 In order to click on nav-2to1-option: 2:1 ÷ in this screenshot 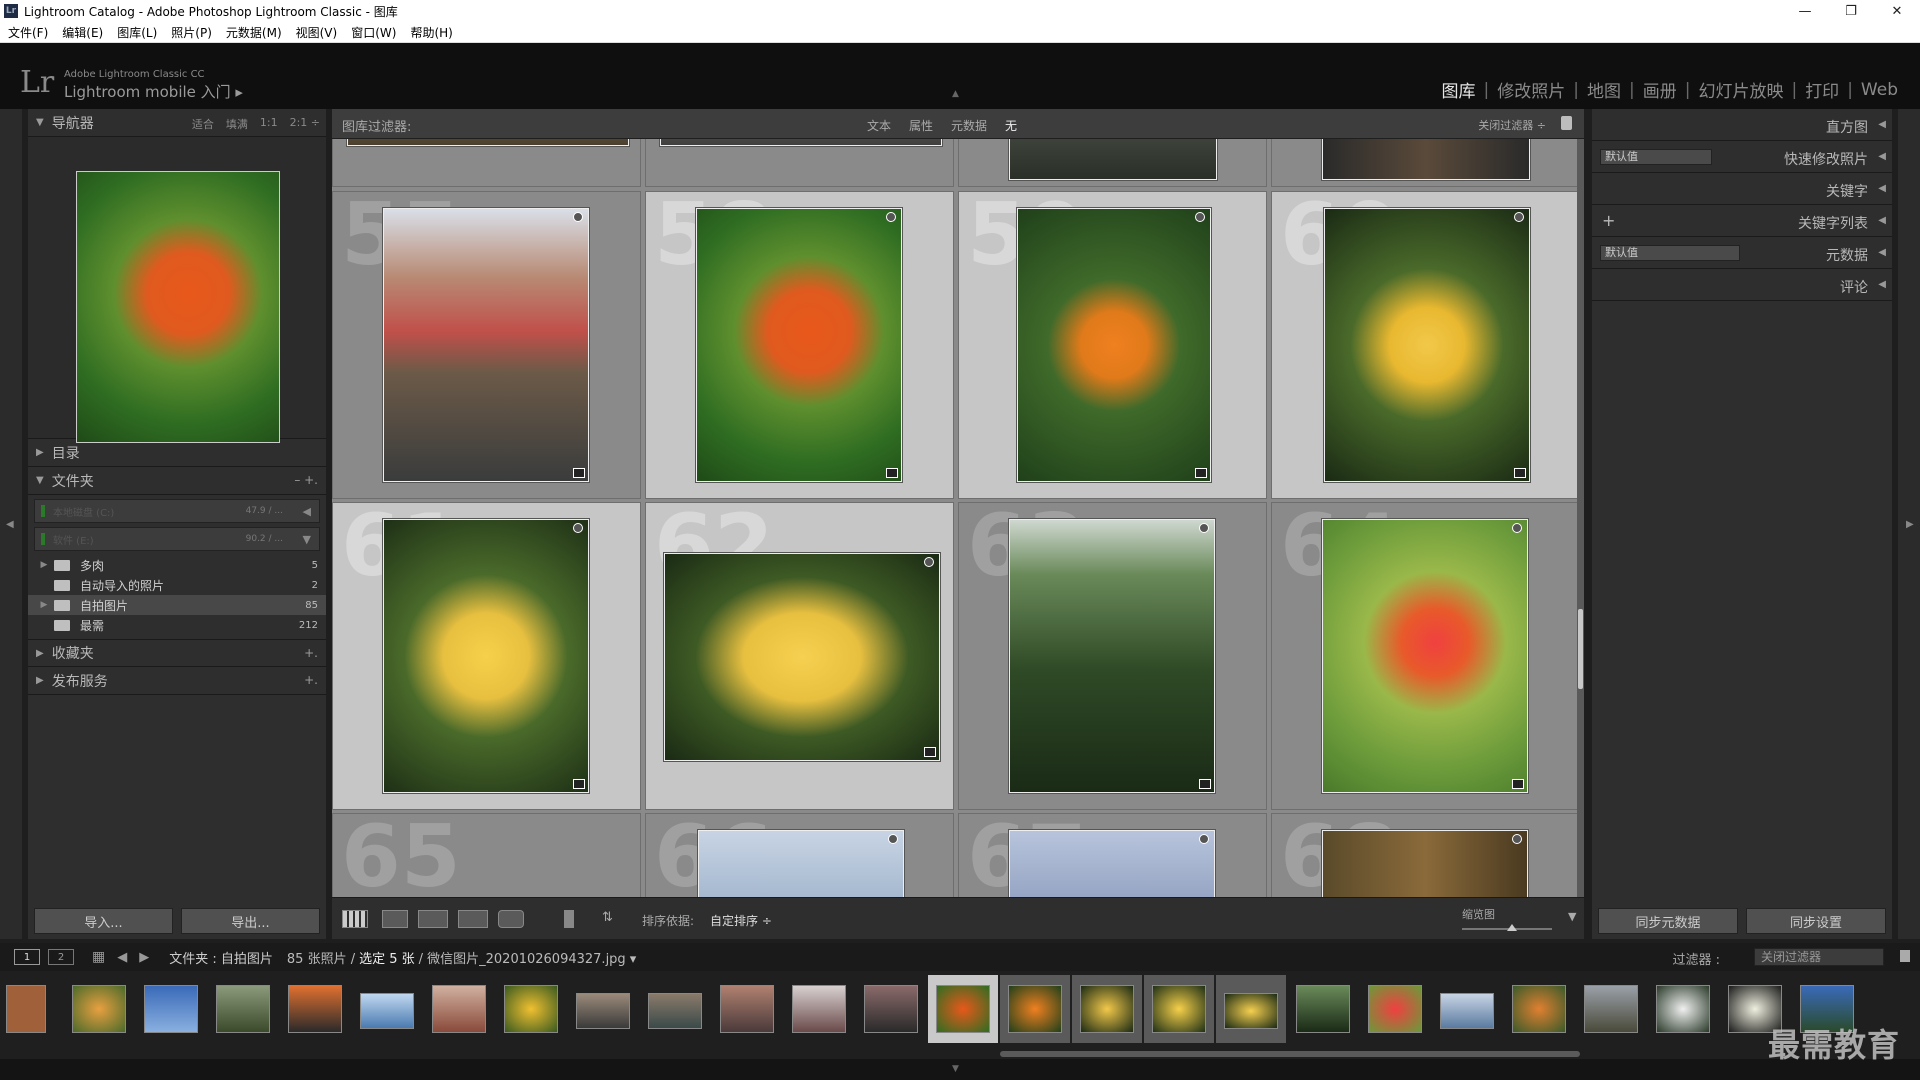, I will do `click(305, 124)`.